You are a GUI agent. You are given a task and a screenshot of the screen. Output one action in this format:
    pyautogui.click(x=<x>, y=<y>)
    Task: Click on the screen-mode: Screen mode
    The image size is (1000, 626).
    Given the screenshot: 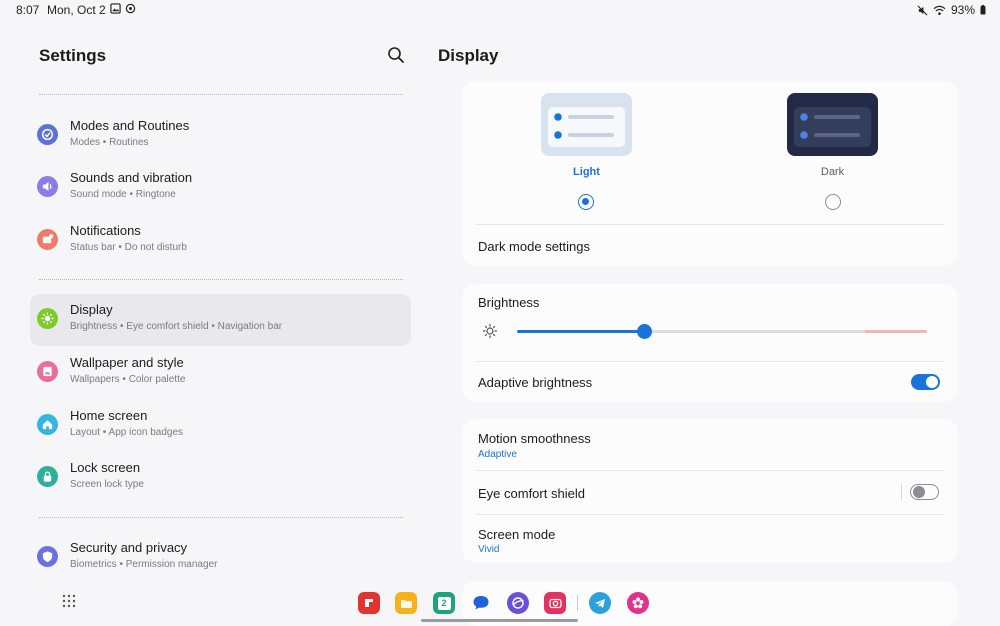 What is the action you would take?
    pyautogui.click(x=516, y=534)
    